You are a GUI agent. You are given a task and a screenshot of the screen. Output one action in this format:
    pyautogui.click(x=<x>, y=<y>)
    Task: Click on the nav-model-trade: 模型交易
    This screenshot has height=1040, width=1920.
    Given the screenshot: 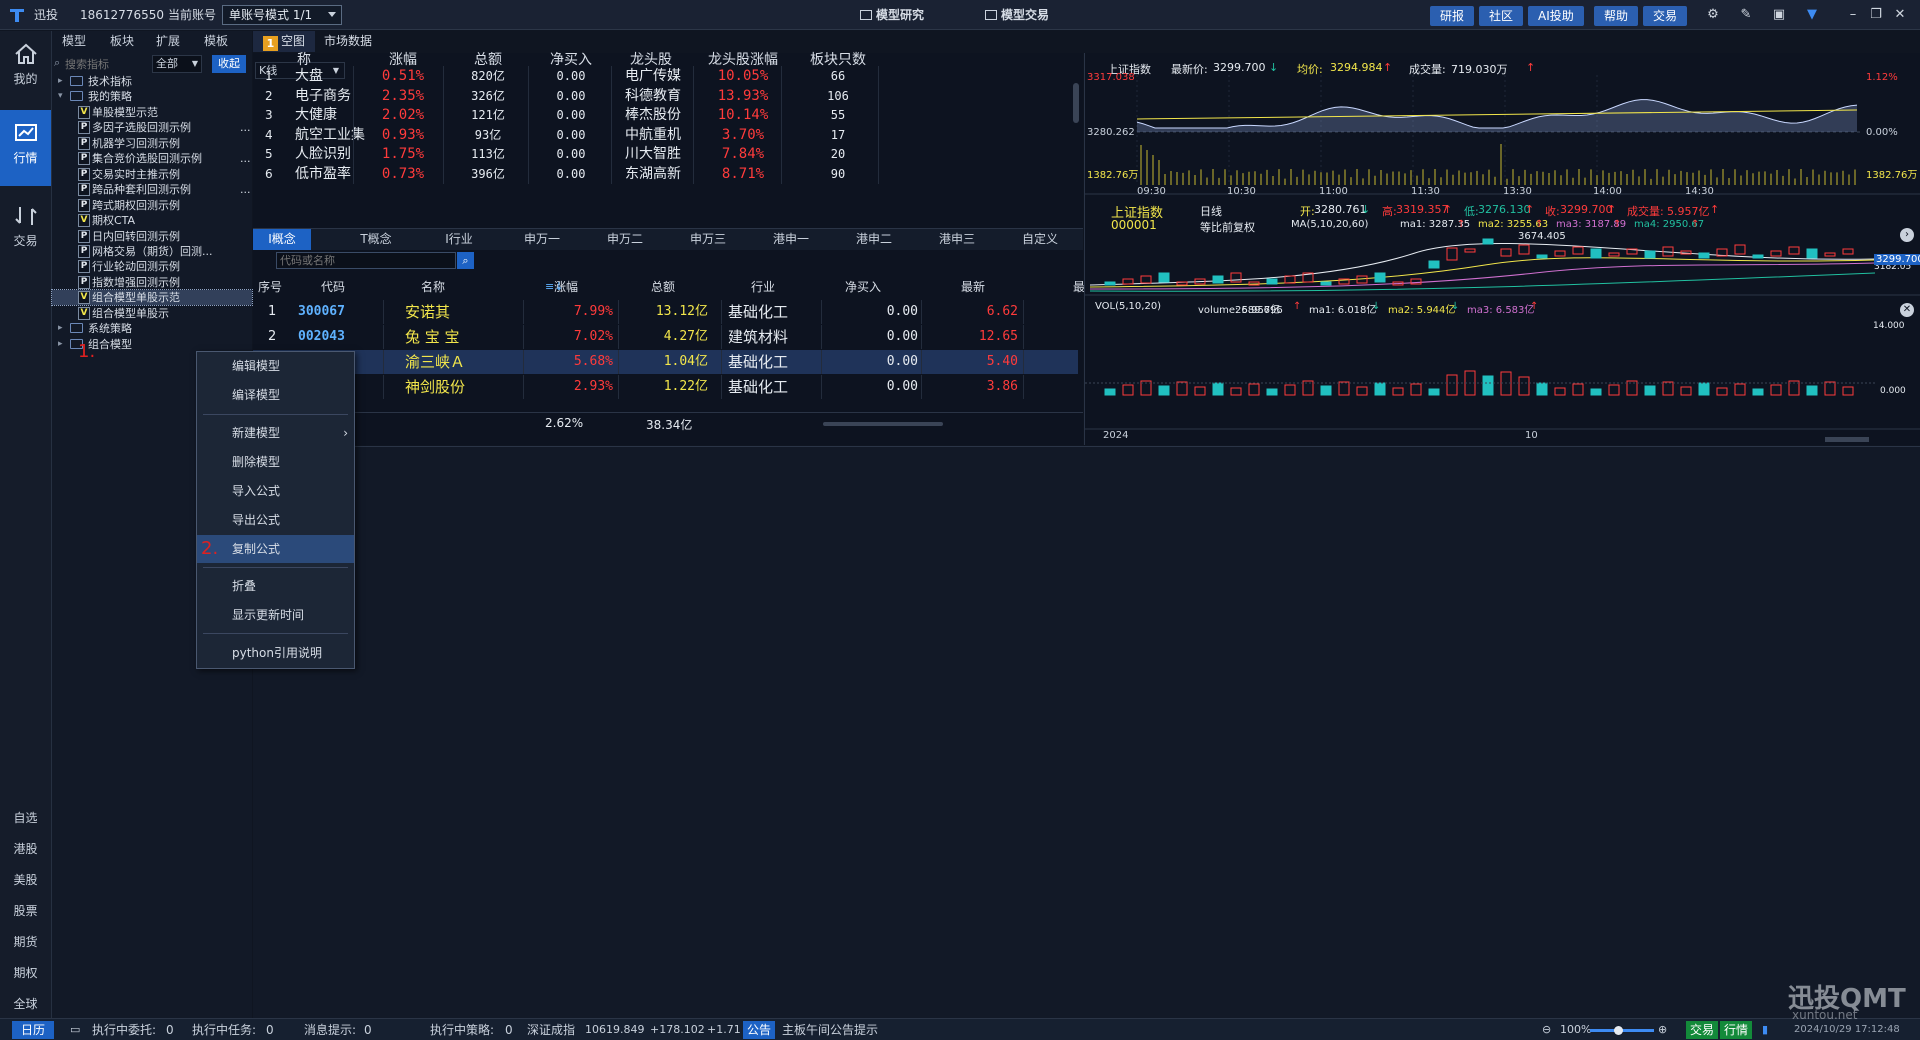 What is the action you would take?
    pyautogui.click(x=1017, y=15)
    